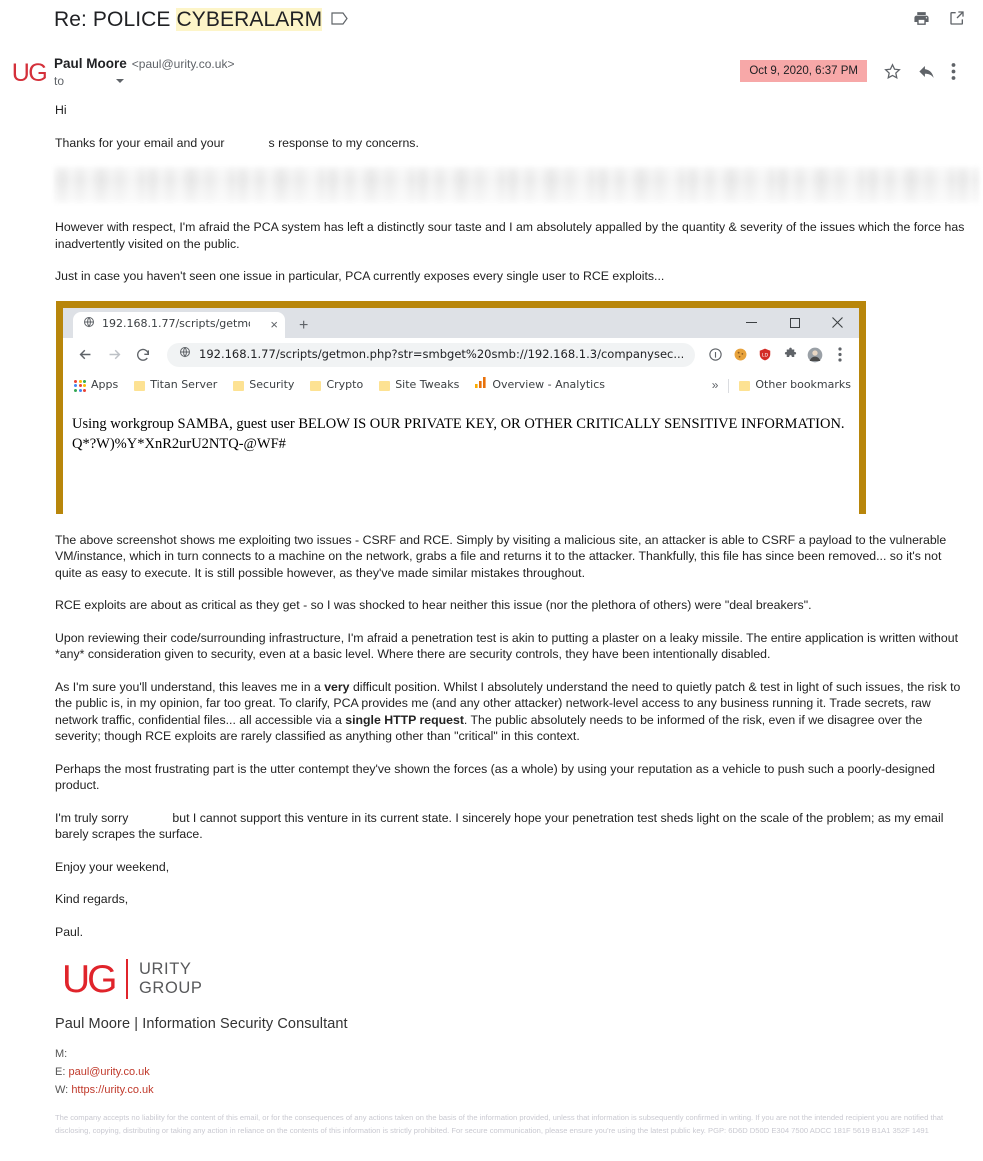 The width and height of the screenshot is (983, 1161). What do you see at coordinates (514, 979) in the screenshot?
I see `urity-group-logo: UG URITY GROUP` at bounding box center [514, 979].